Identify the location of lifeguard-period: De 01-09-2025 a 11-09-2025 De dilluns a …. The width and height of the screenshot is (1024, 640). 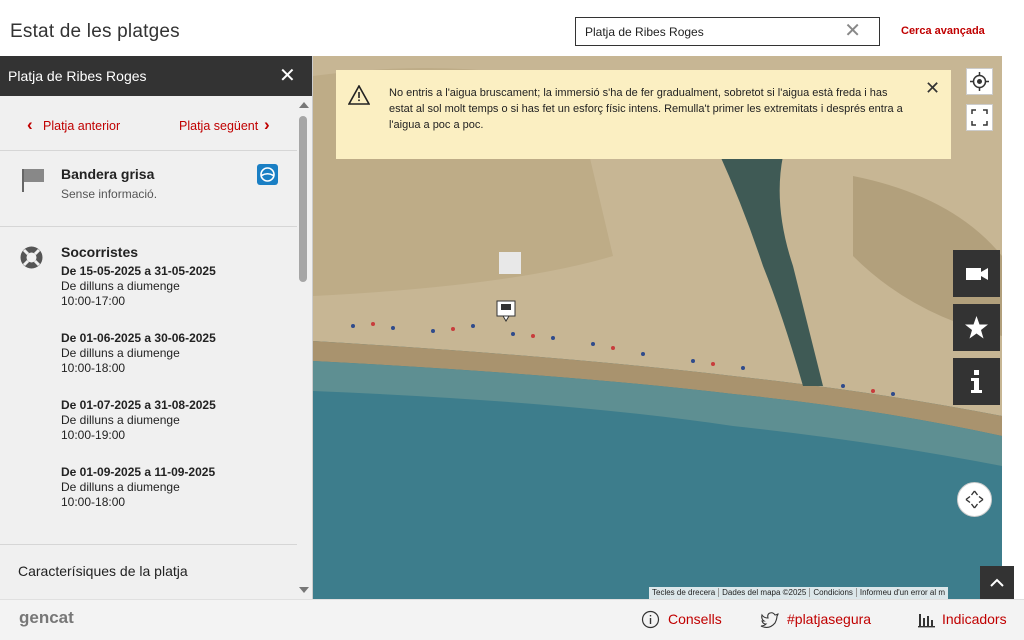
(138, 487).